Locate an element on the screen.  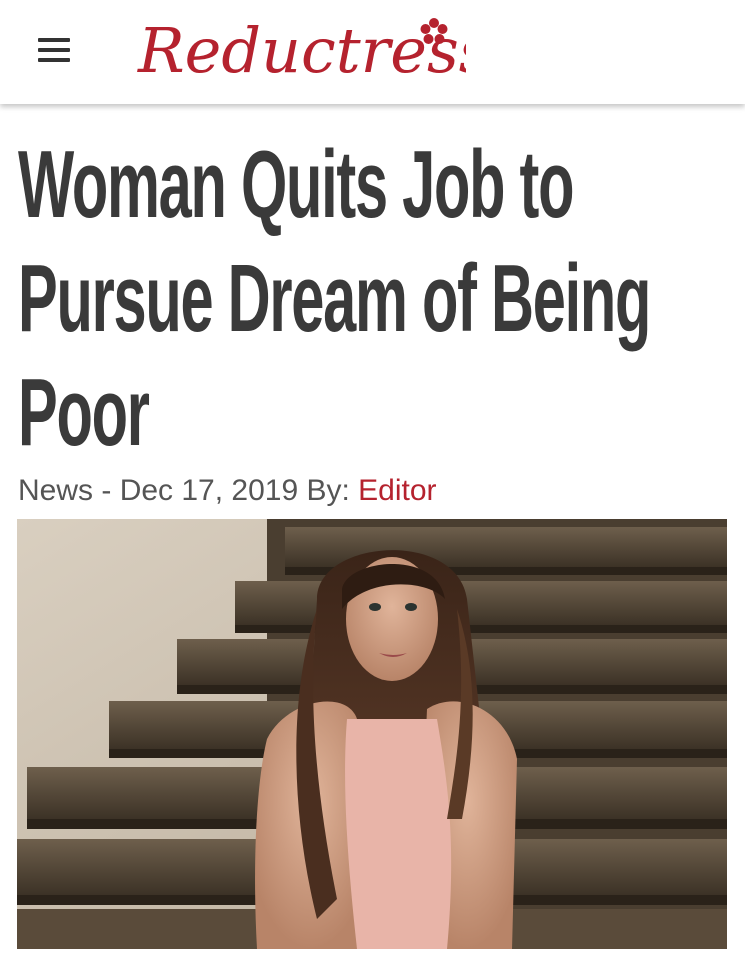
logo-text: Reductress is located at coordinates (301, 50).